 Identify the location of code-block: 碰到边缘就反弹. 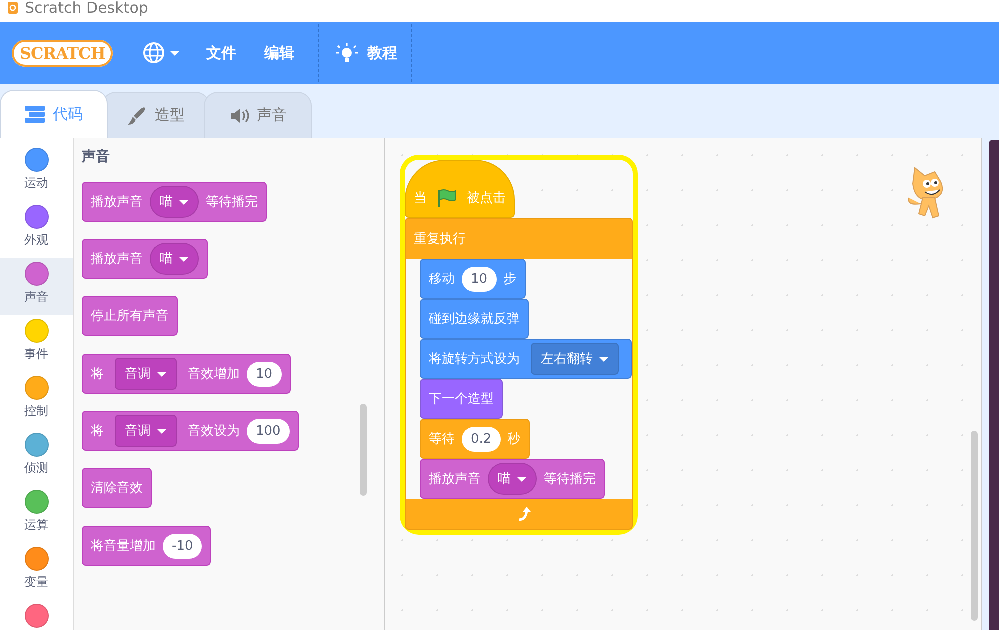
(474, 319).